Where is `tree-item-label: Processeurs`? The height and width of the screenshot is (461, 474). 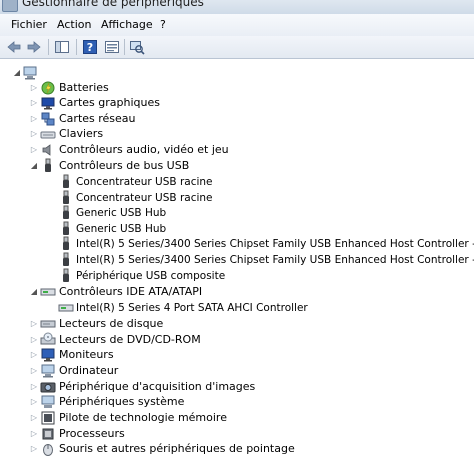 tree-item-label: Processeurs is located at coordinates (92, 433).